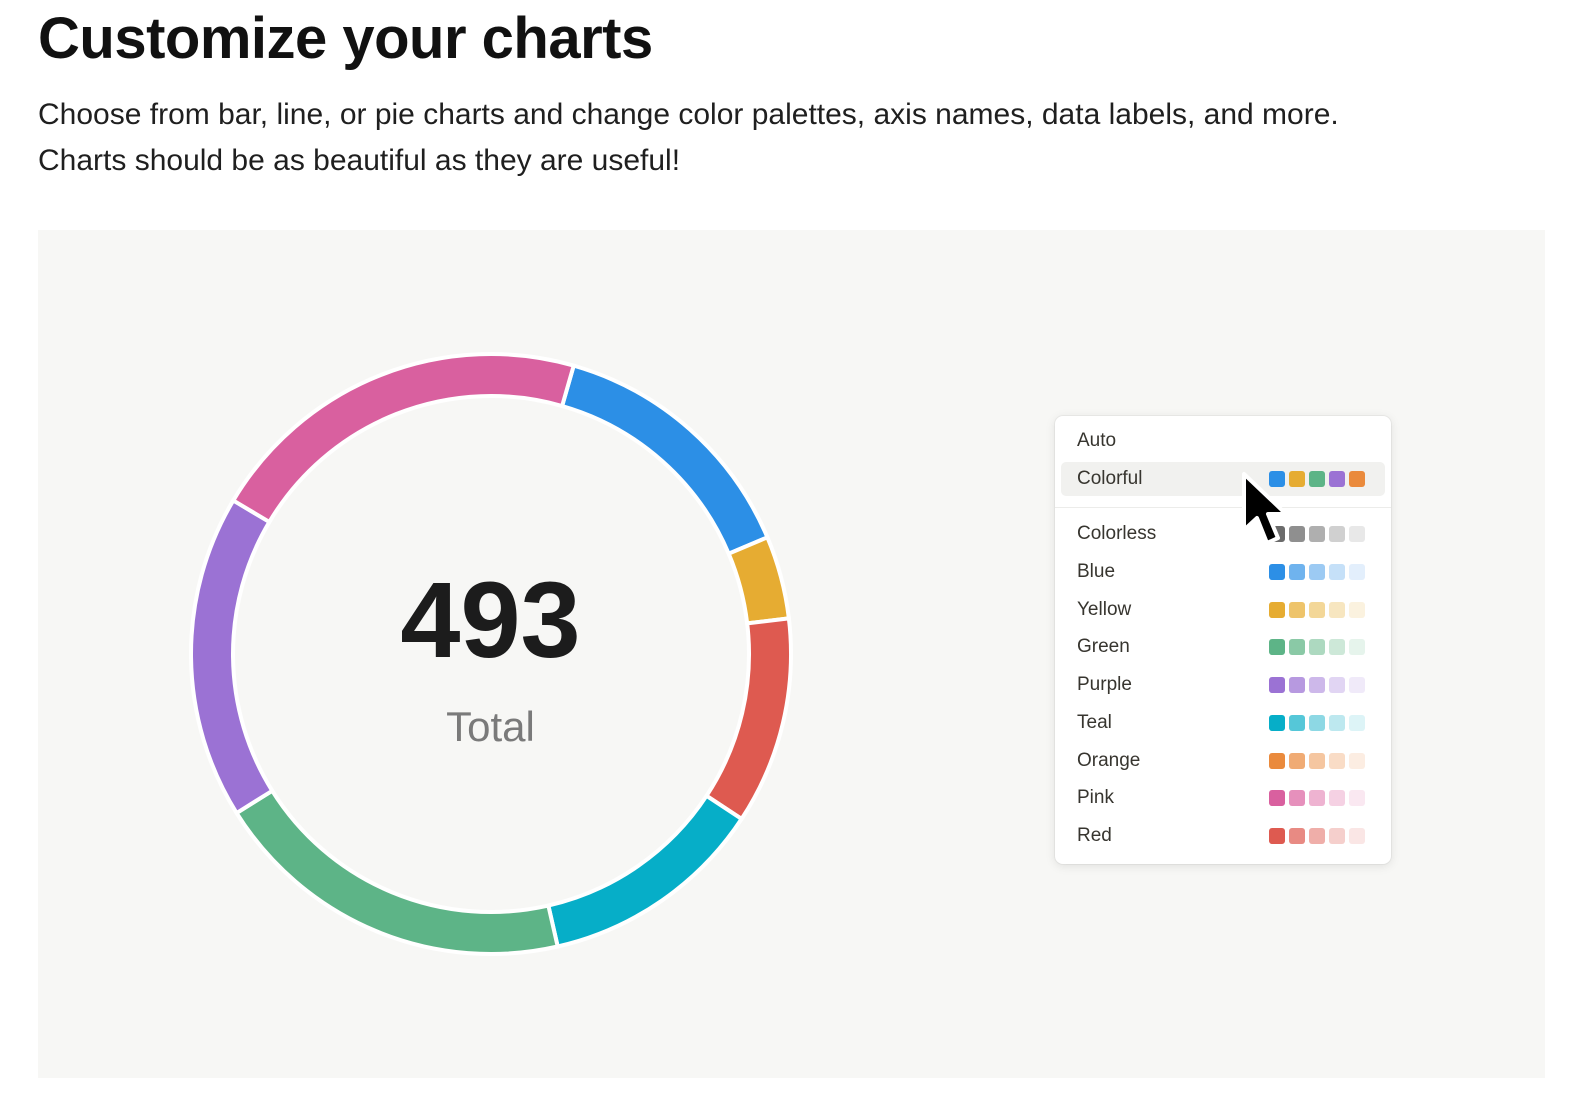 The width and height of the screenshot is (1582, 1108). Describe the element at coordinates (1110, 478) in the screenshot. I see `palette-option-label: Colorful` at that location.